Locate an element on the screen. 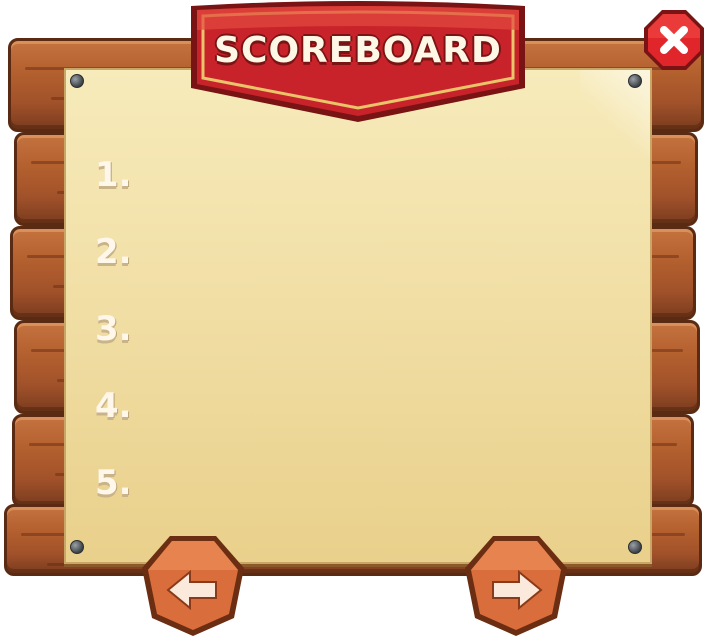 This screenshot has height=642, width=720. rank-label: 1. is located at coordinates (113, 175).